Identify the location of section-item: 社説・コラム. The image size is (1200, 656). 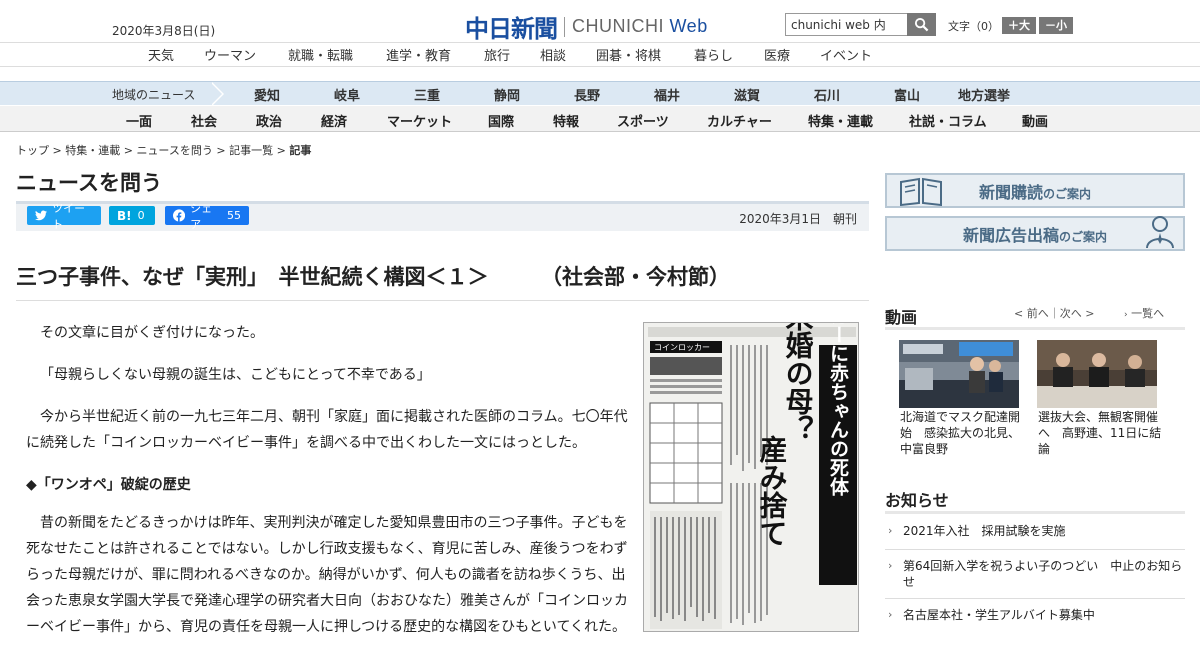
(948, 120).